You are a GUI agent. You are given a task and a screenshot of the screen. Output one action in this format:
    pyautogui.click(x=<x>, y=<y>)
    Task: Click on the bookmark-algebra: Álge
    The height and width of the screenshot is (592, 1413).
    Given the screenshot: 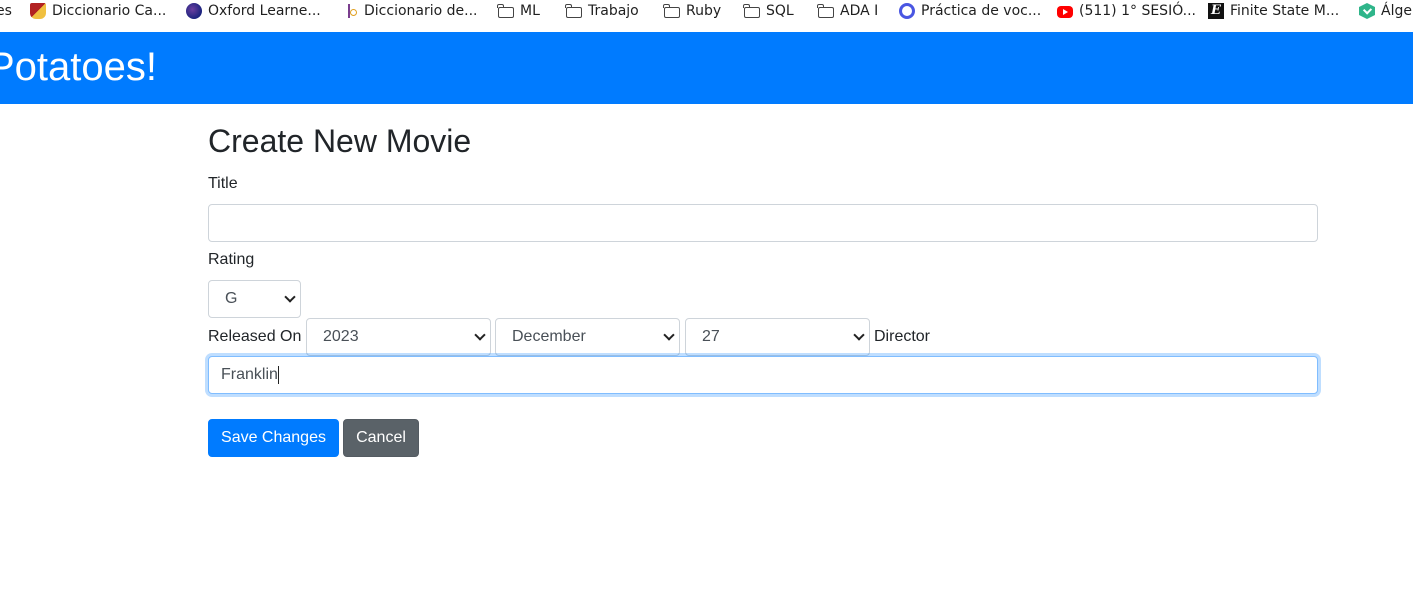 What is the action you would take?
    pyautogui.click(x=1385, y=11)
    